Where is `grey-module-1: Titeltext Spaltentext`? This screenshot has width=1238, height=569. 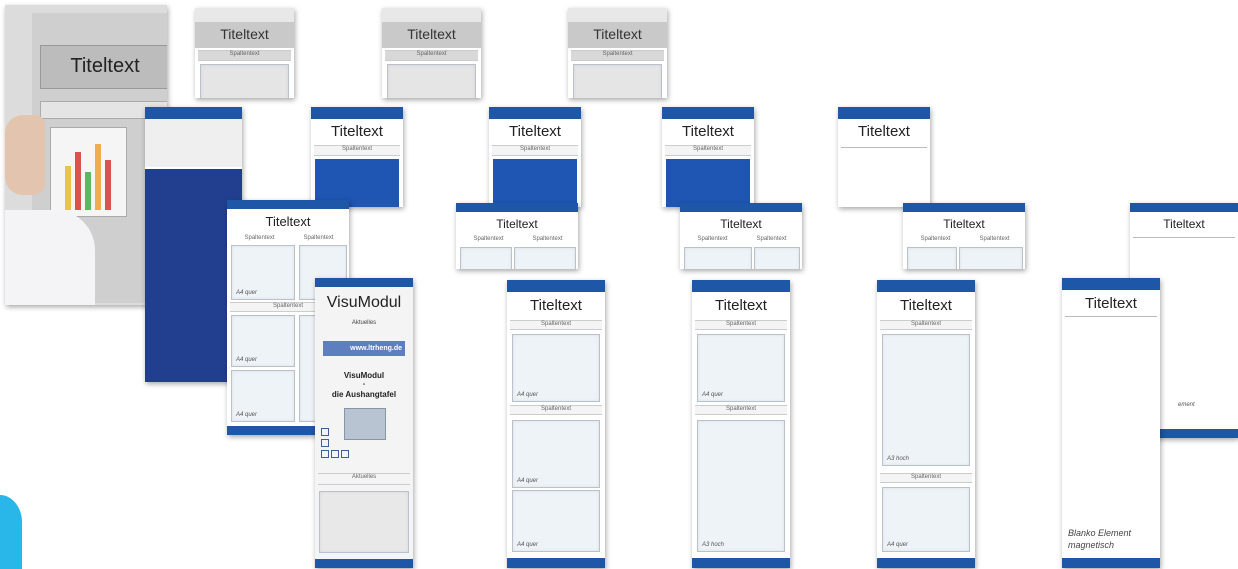 grey-module-1: Titeltext Spaltentext is located at coordinates (244, 53).